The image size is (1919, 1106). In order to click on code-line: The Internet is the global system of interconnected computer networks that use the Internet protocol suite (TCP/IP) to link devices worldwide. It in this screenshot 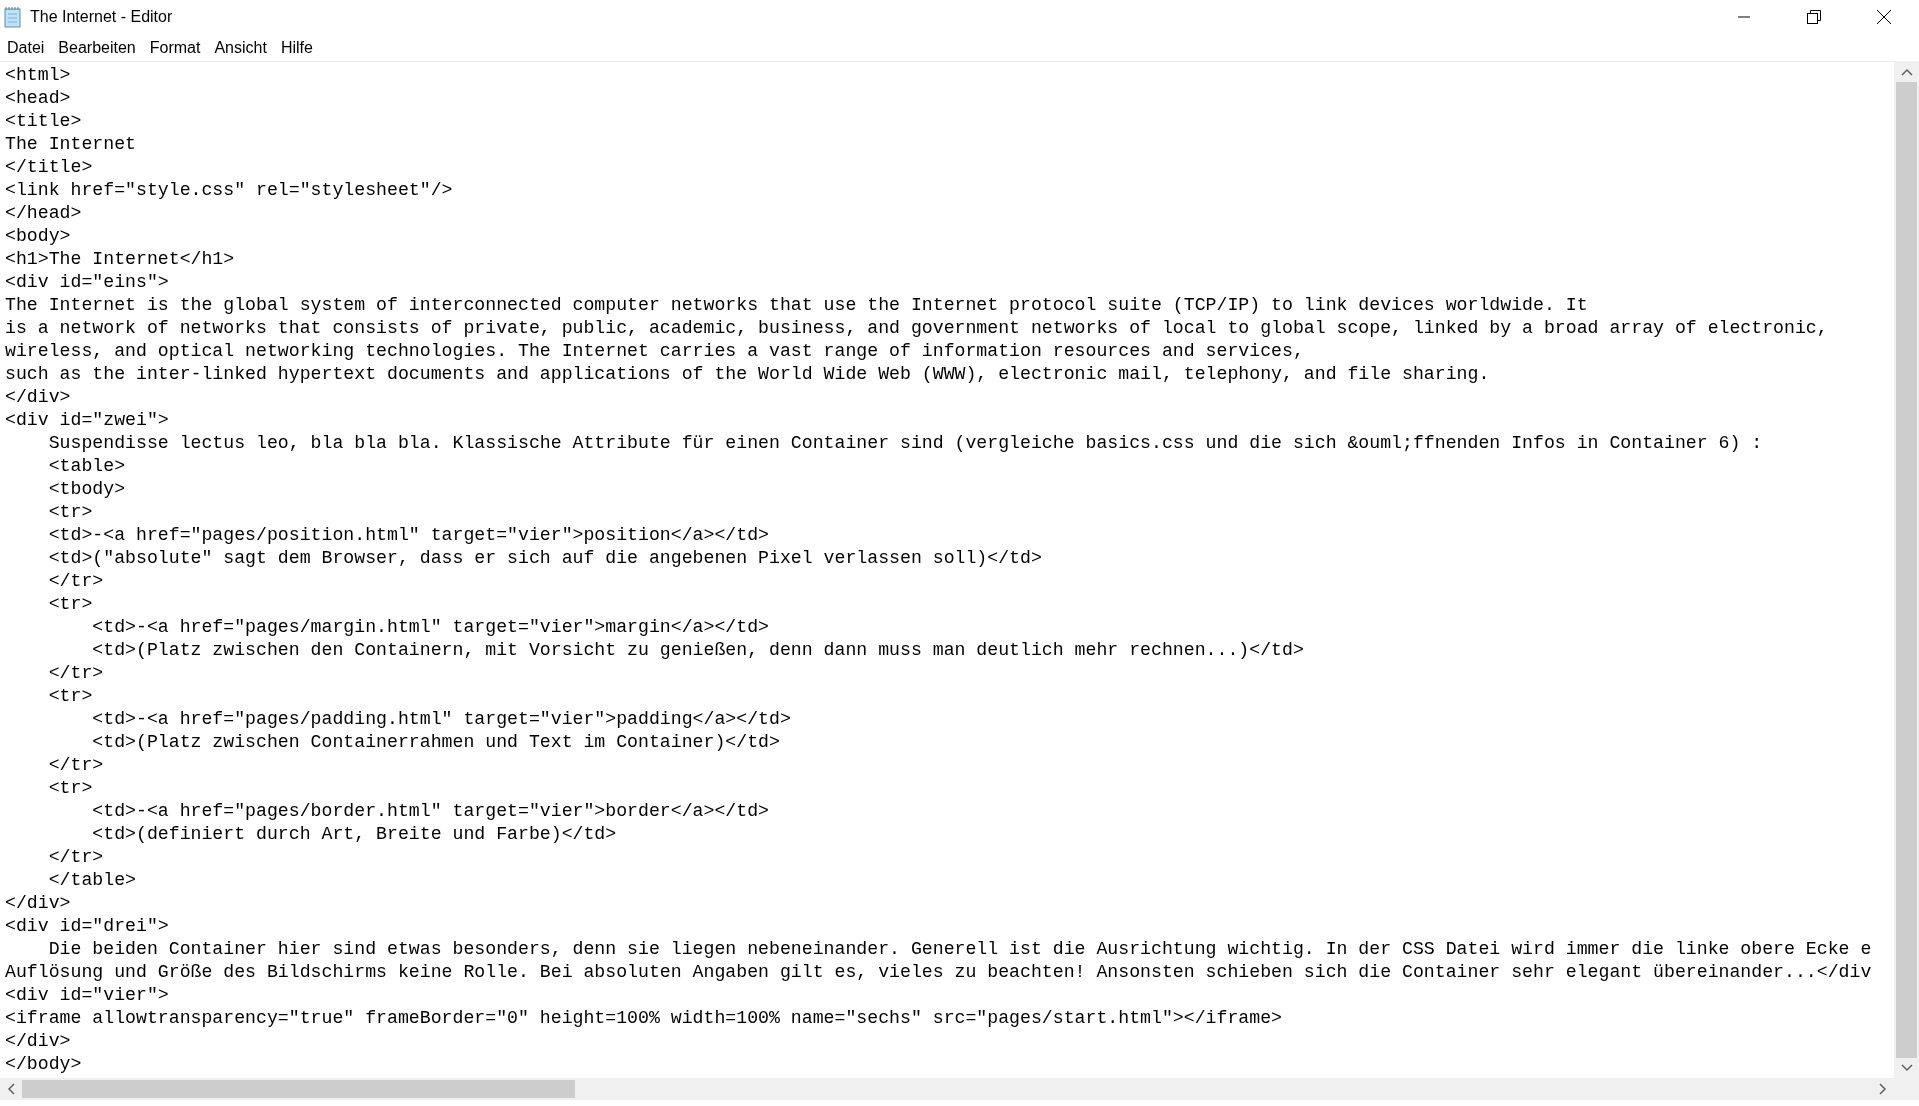, I will do `click(796, 305)`.